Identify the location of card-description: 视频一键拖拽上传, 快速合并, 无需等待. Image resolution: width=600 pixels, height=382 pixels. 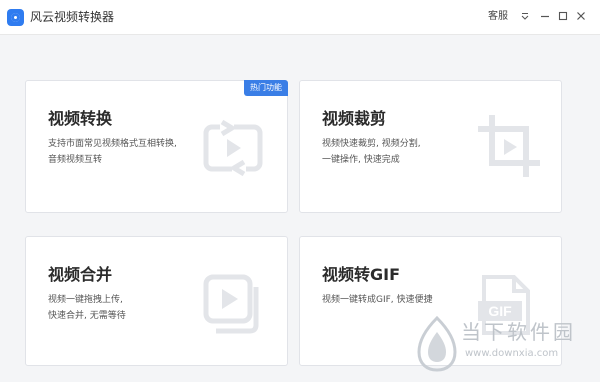
(133, 308).